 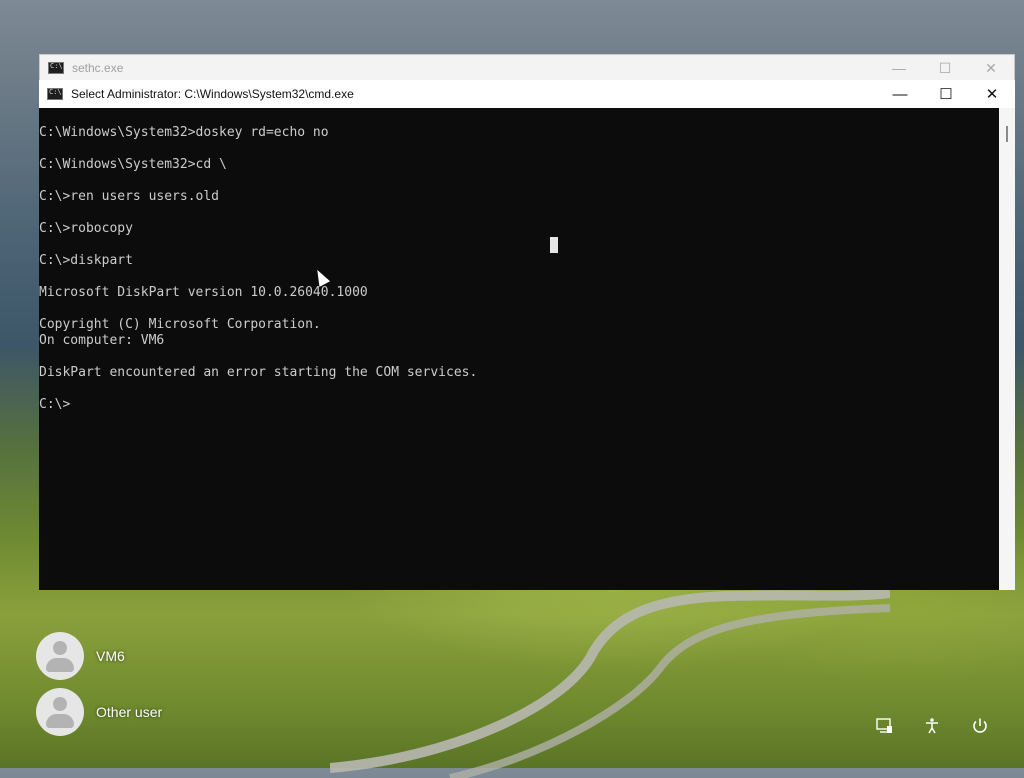 What do you see at coordinates (129, 712) in the screenshot?
I see `user-name: Other user` at bounding box center [129, 712].